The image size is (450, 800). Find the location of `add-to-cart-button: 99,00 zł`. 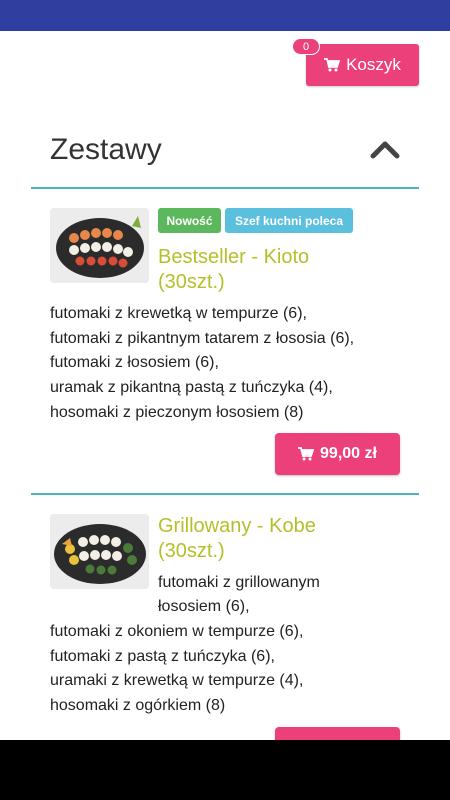

add-to-cart-button: 99,00 zł is located at coordinates (337, 454).